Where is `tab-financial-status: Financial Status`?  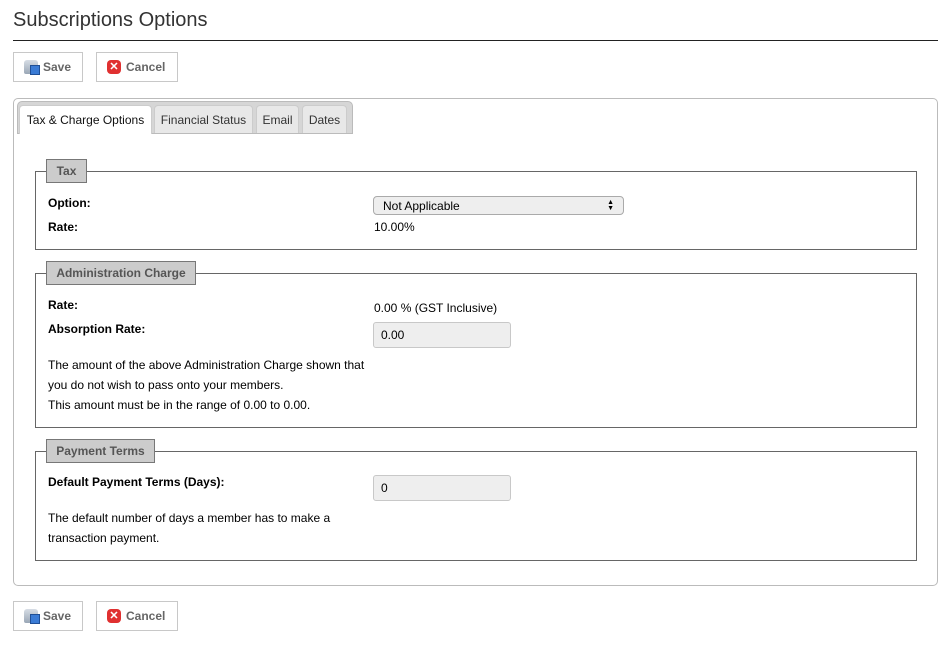
tab-financial-status: Financial Status is located at coordinates (203, 119).